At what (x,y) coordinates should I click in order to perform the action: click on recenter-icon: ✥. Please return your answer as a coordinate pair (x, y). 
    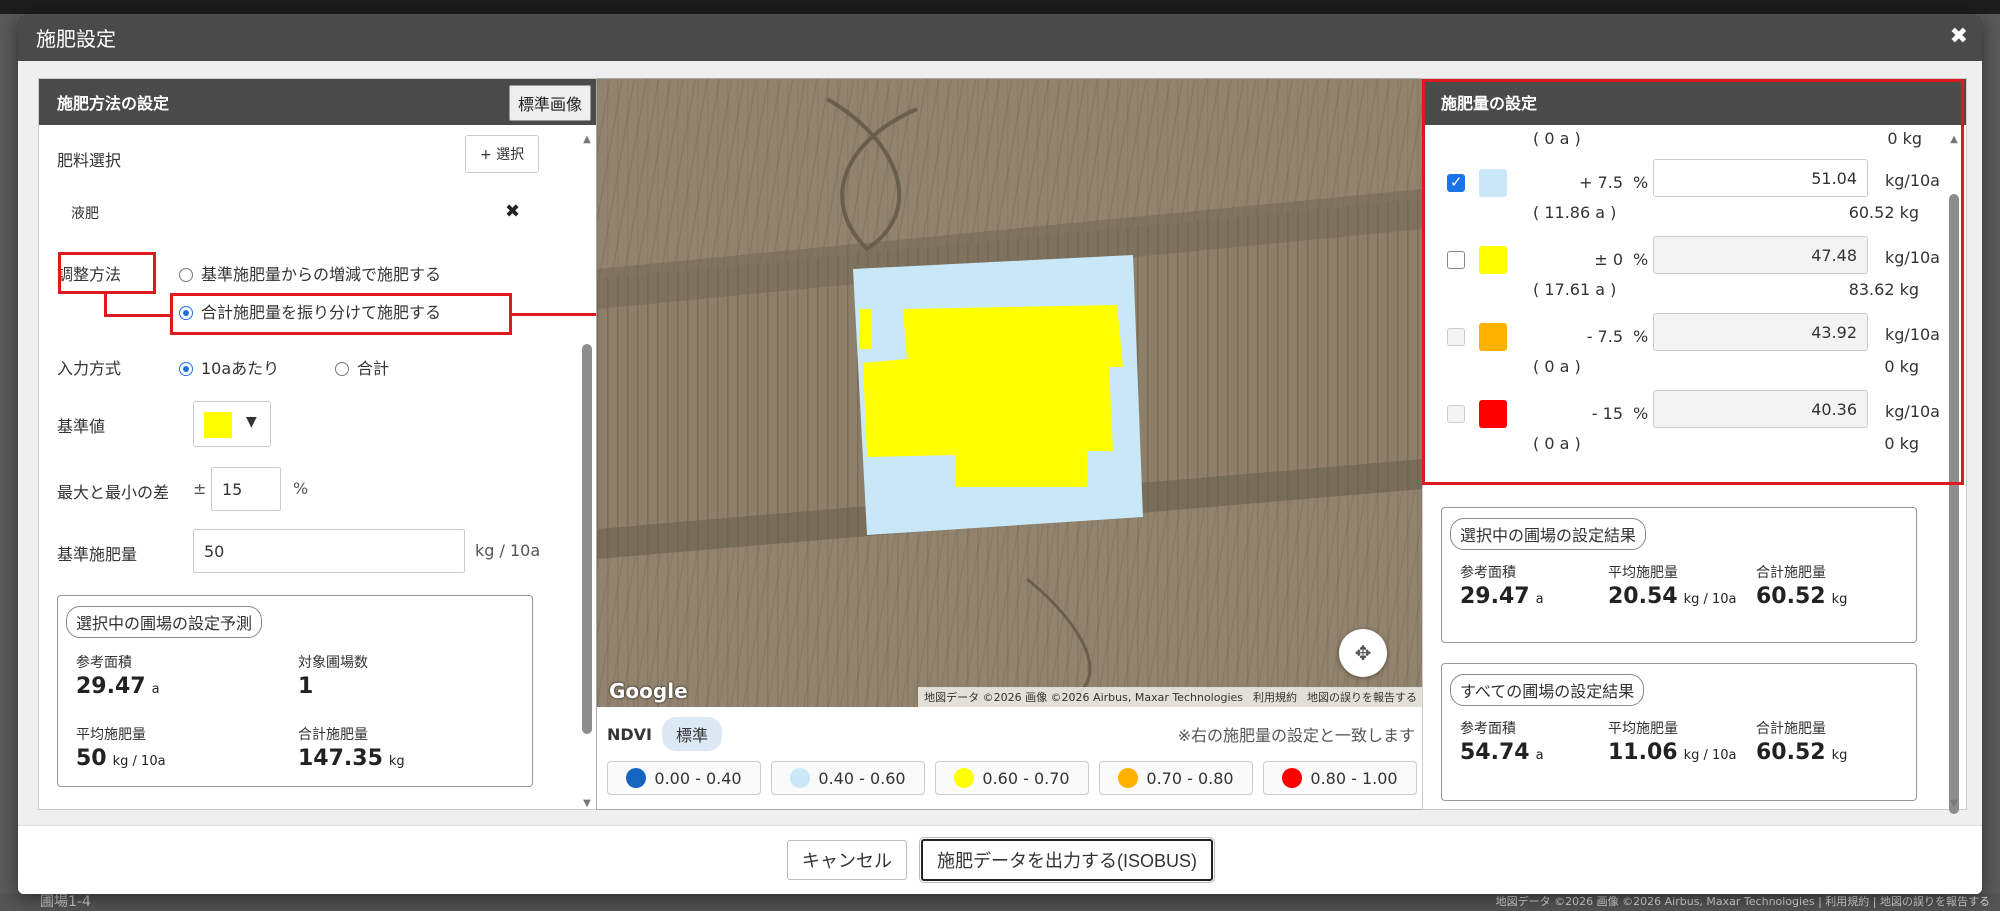
    Looking at the image, I should click on (1363, 653).